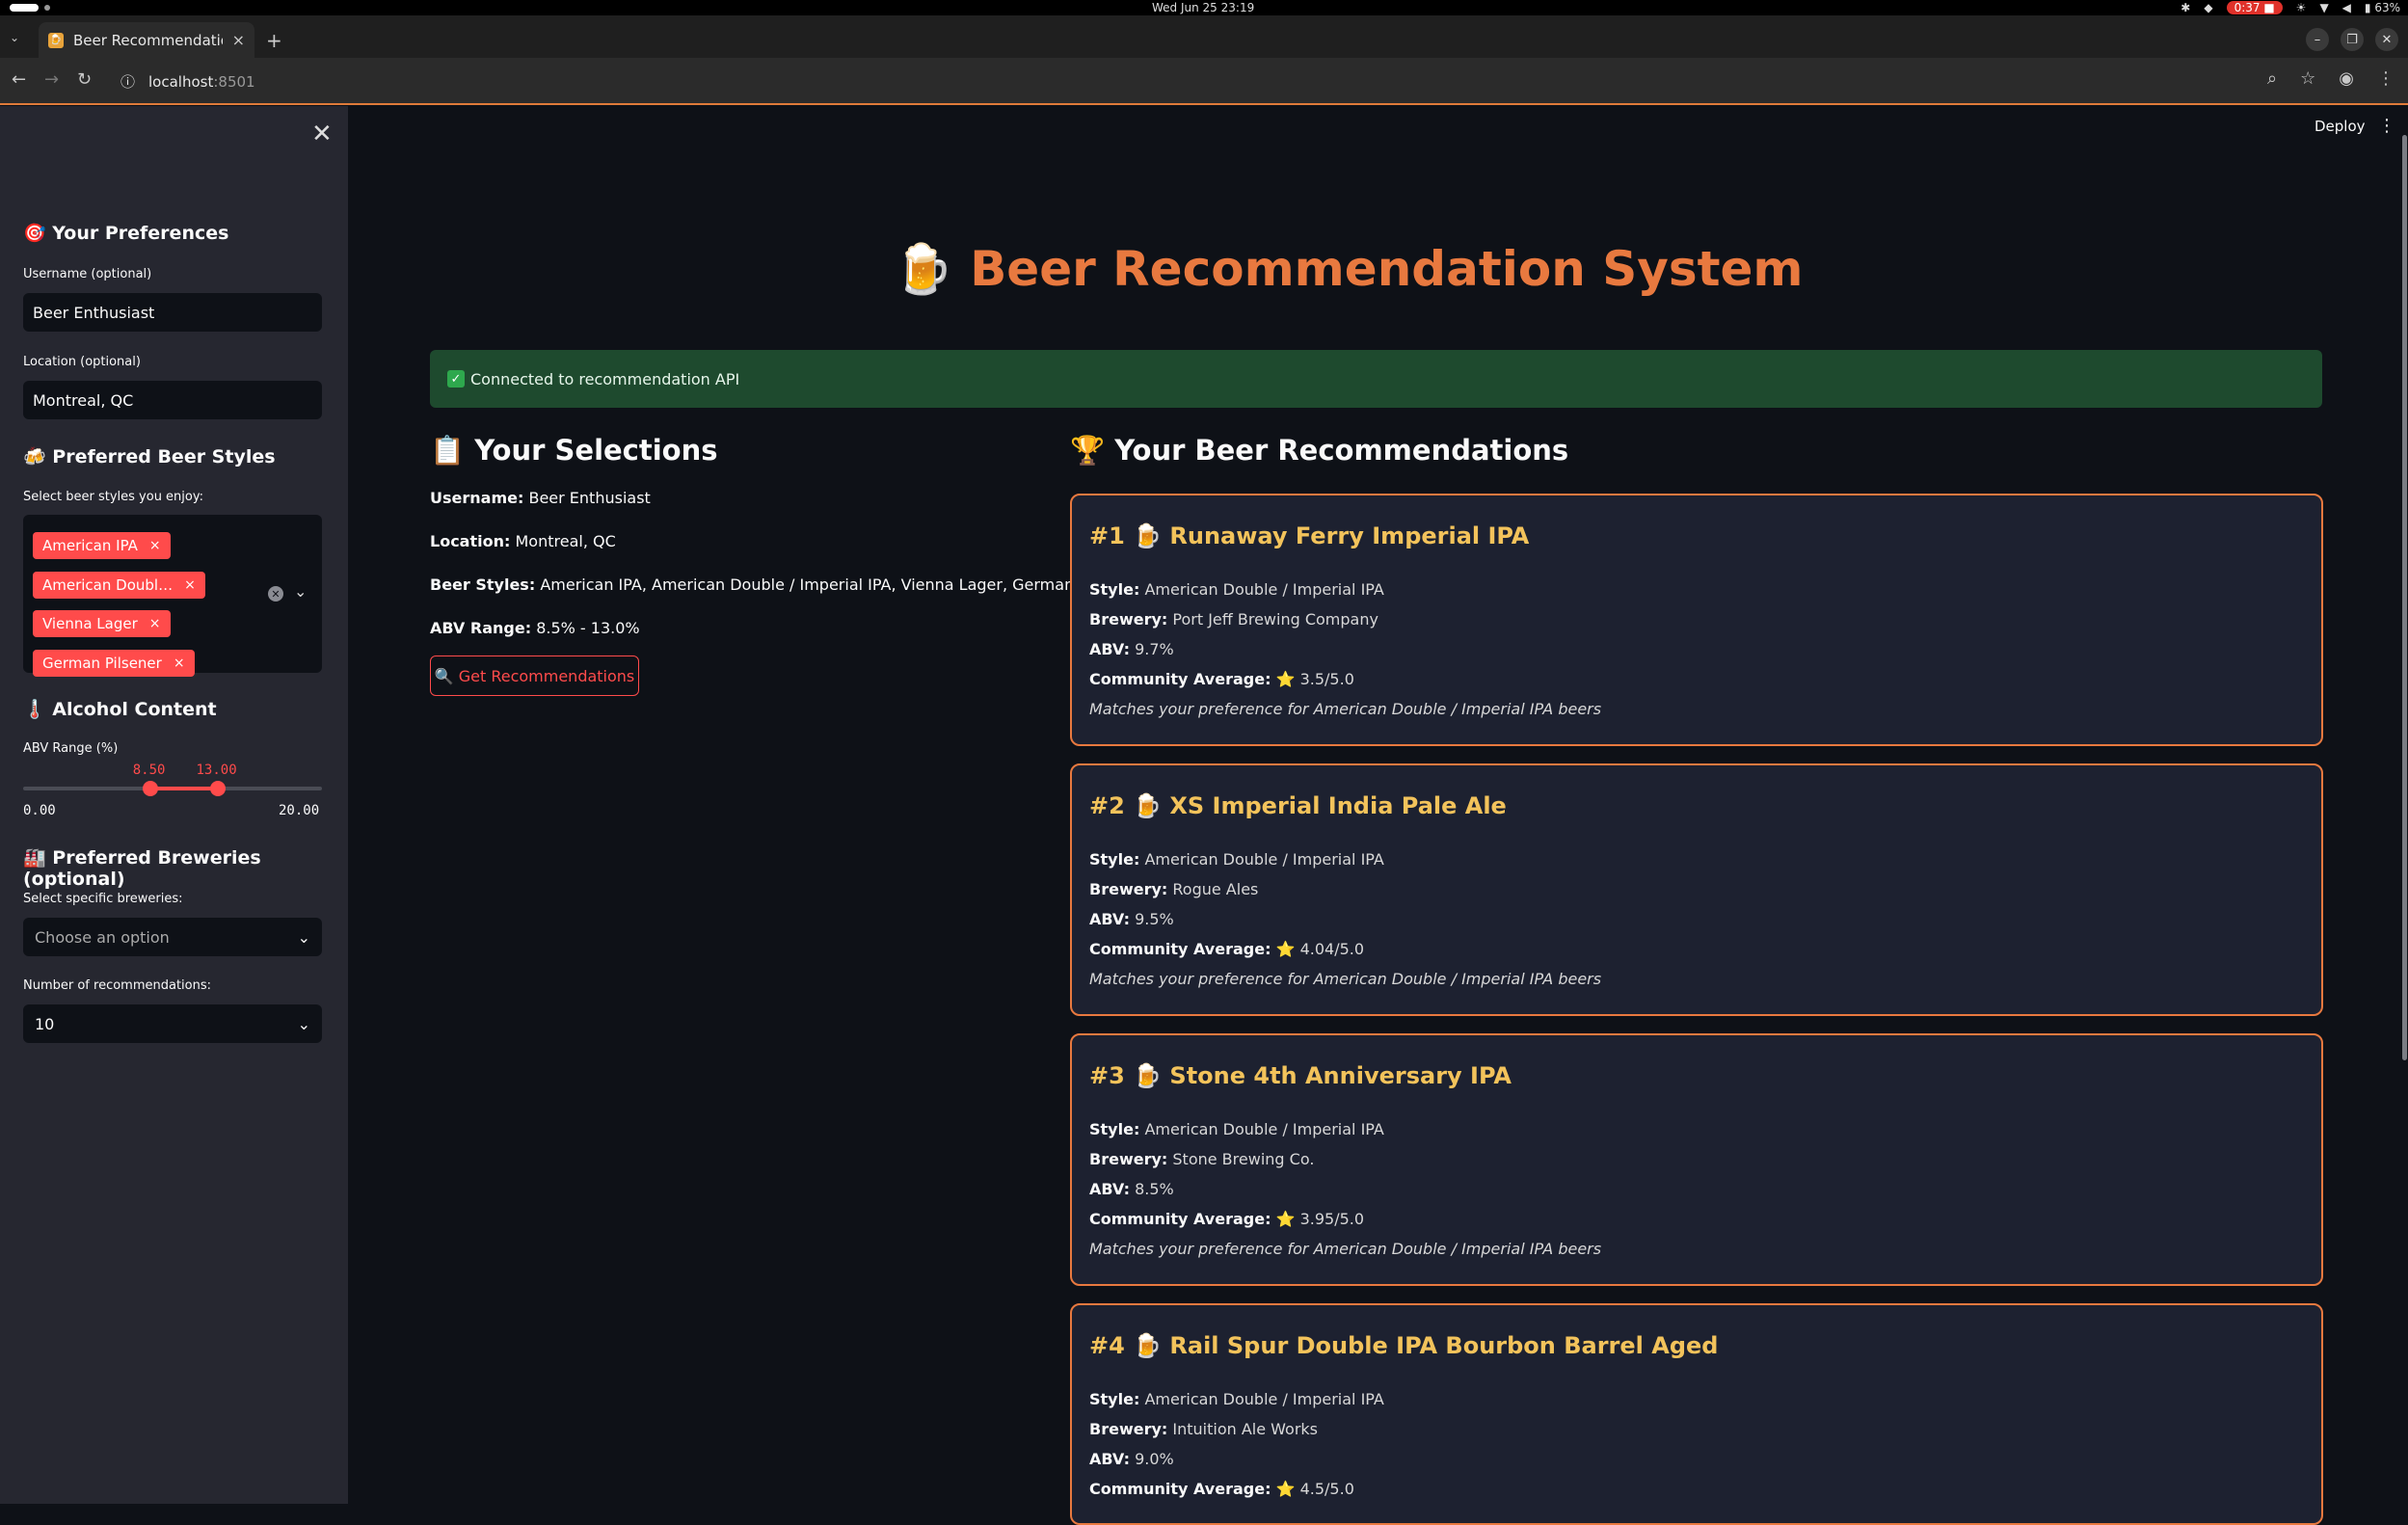 The height and width of the screenshot is (1525, 2408). Describe the element at coordinates (1387, 269) in the screenshot. I see `page-title-text: Beer Recommendation System` at that location.